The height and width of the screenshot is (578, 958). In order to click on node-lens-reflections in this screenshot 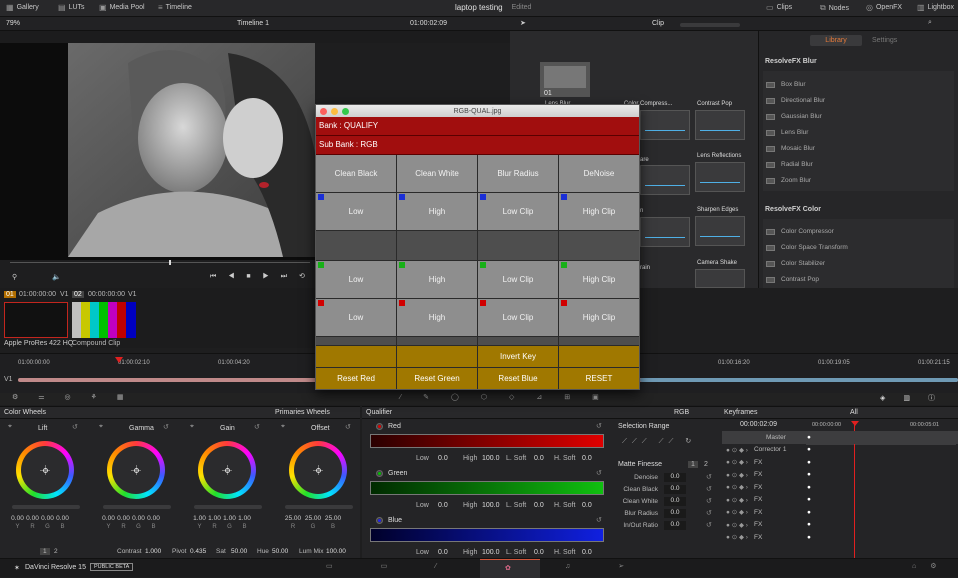, I will do `click(720, 177)`.